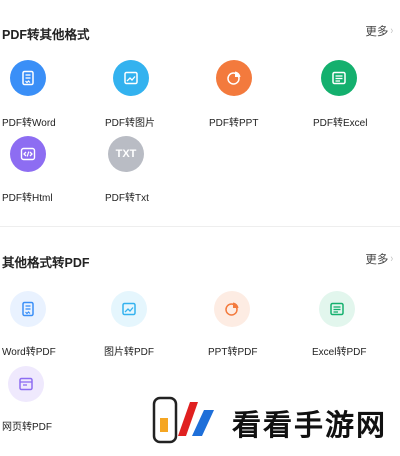  I want to click on watermark-logo-icon, so click(183, 420).